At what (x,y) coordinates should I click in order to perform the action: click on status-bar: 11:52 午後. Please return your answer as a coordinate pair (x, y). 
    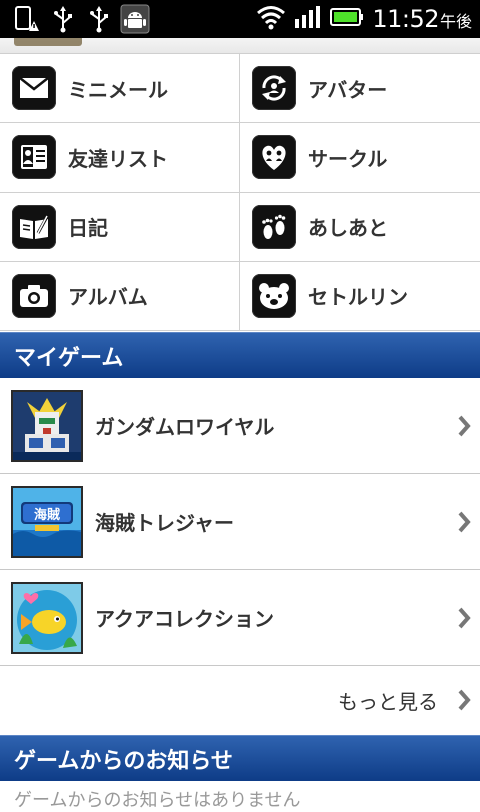
    Looking at the image, I should click on (240, 19).